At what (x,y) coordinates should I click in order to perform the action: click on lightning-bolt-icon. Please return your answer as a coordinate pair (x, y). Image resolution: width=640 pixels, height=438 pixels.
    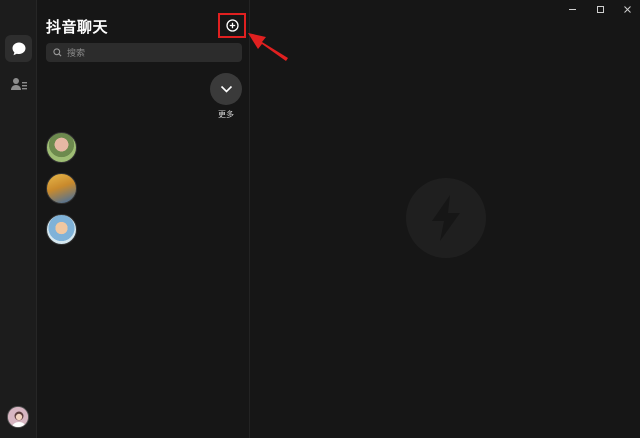
    Looking at the image, I should click on (446, 218).